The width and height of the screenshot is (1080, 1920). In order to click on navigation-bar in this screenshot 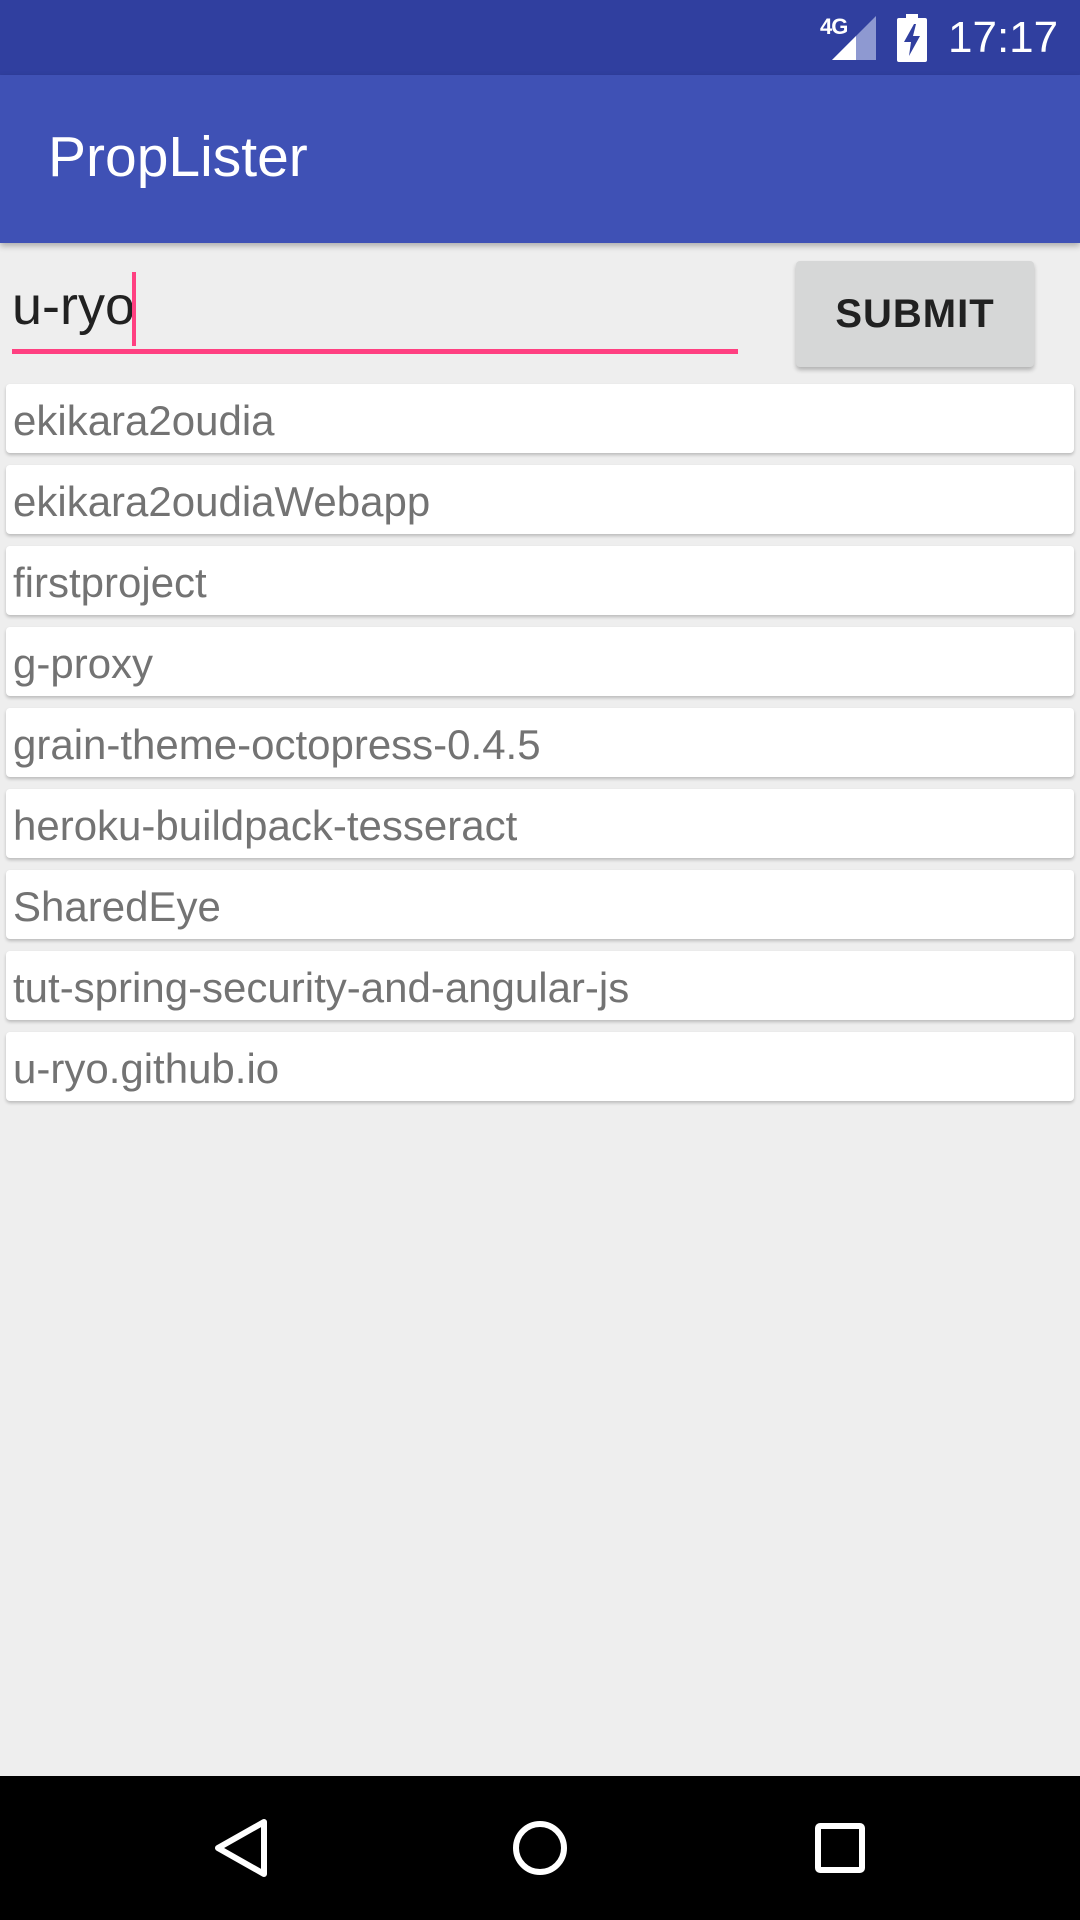, I will do `click(540, 1848)`.